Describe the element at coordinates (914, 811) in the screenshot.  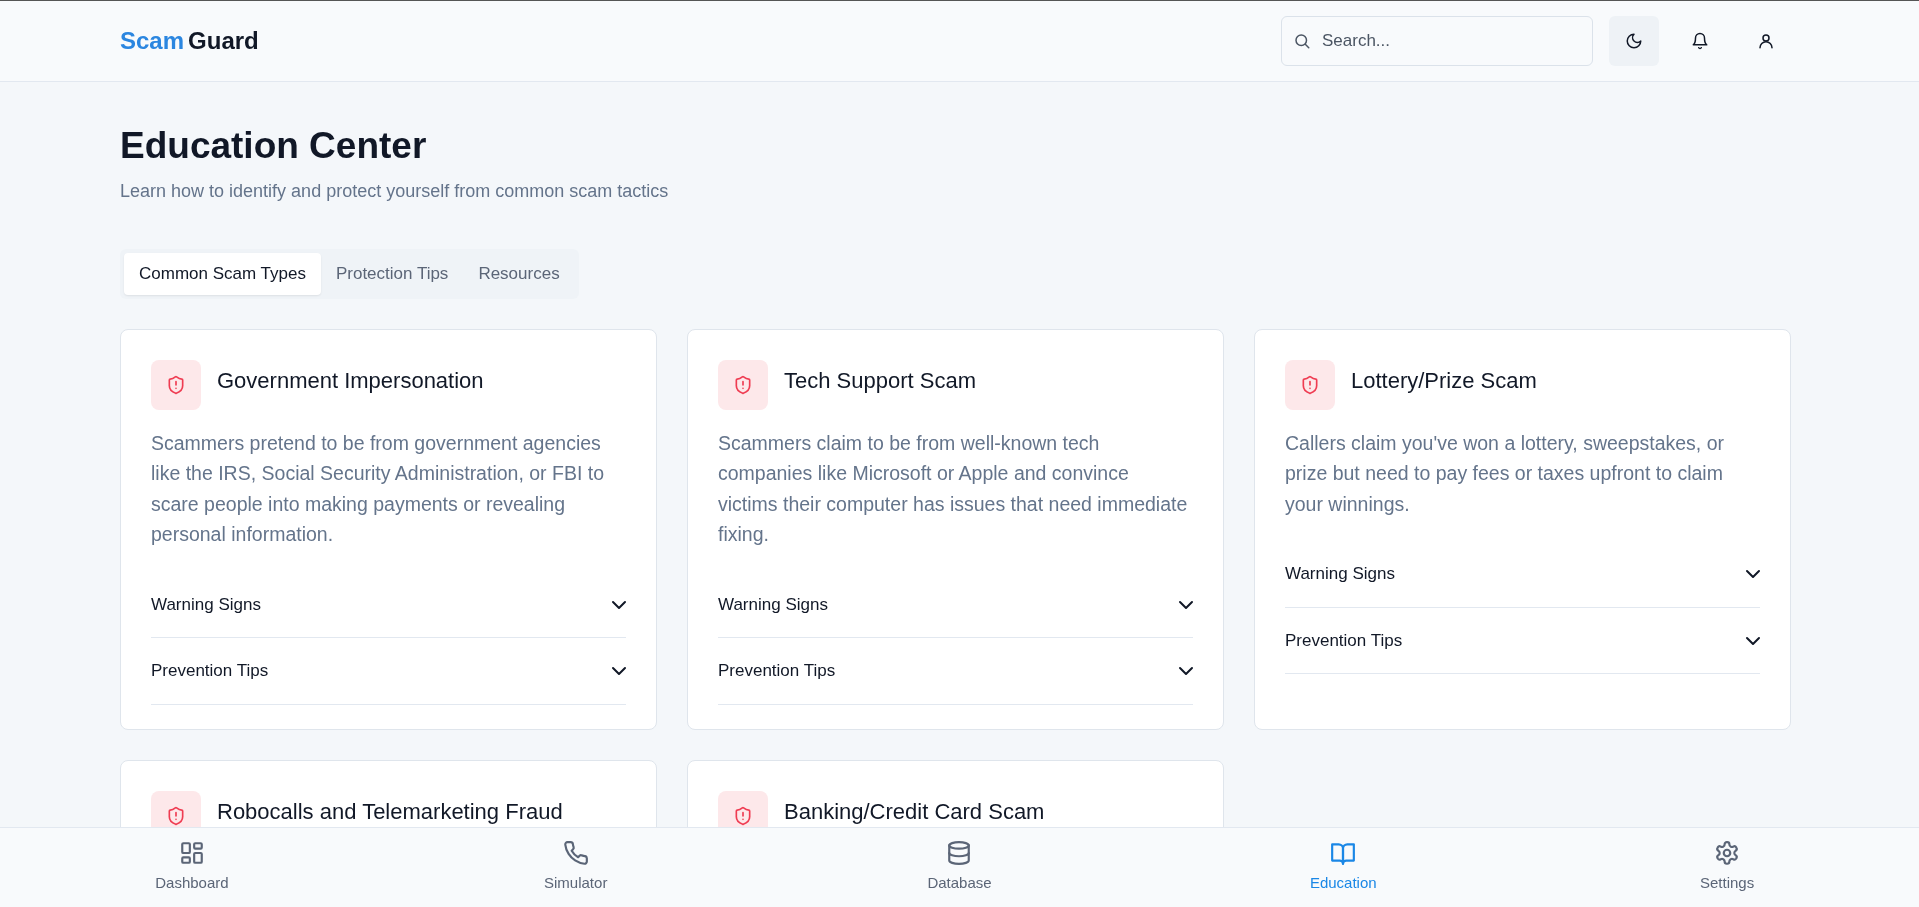
I see `card-title: Banking/Credit Card Scam` at that location.